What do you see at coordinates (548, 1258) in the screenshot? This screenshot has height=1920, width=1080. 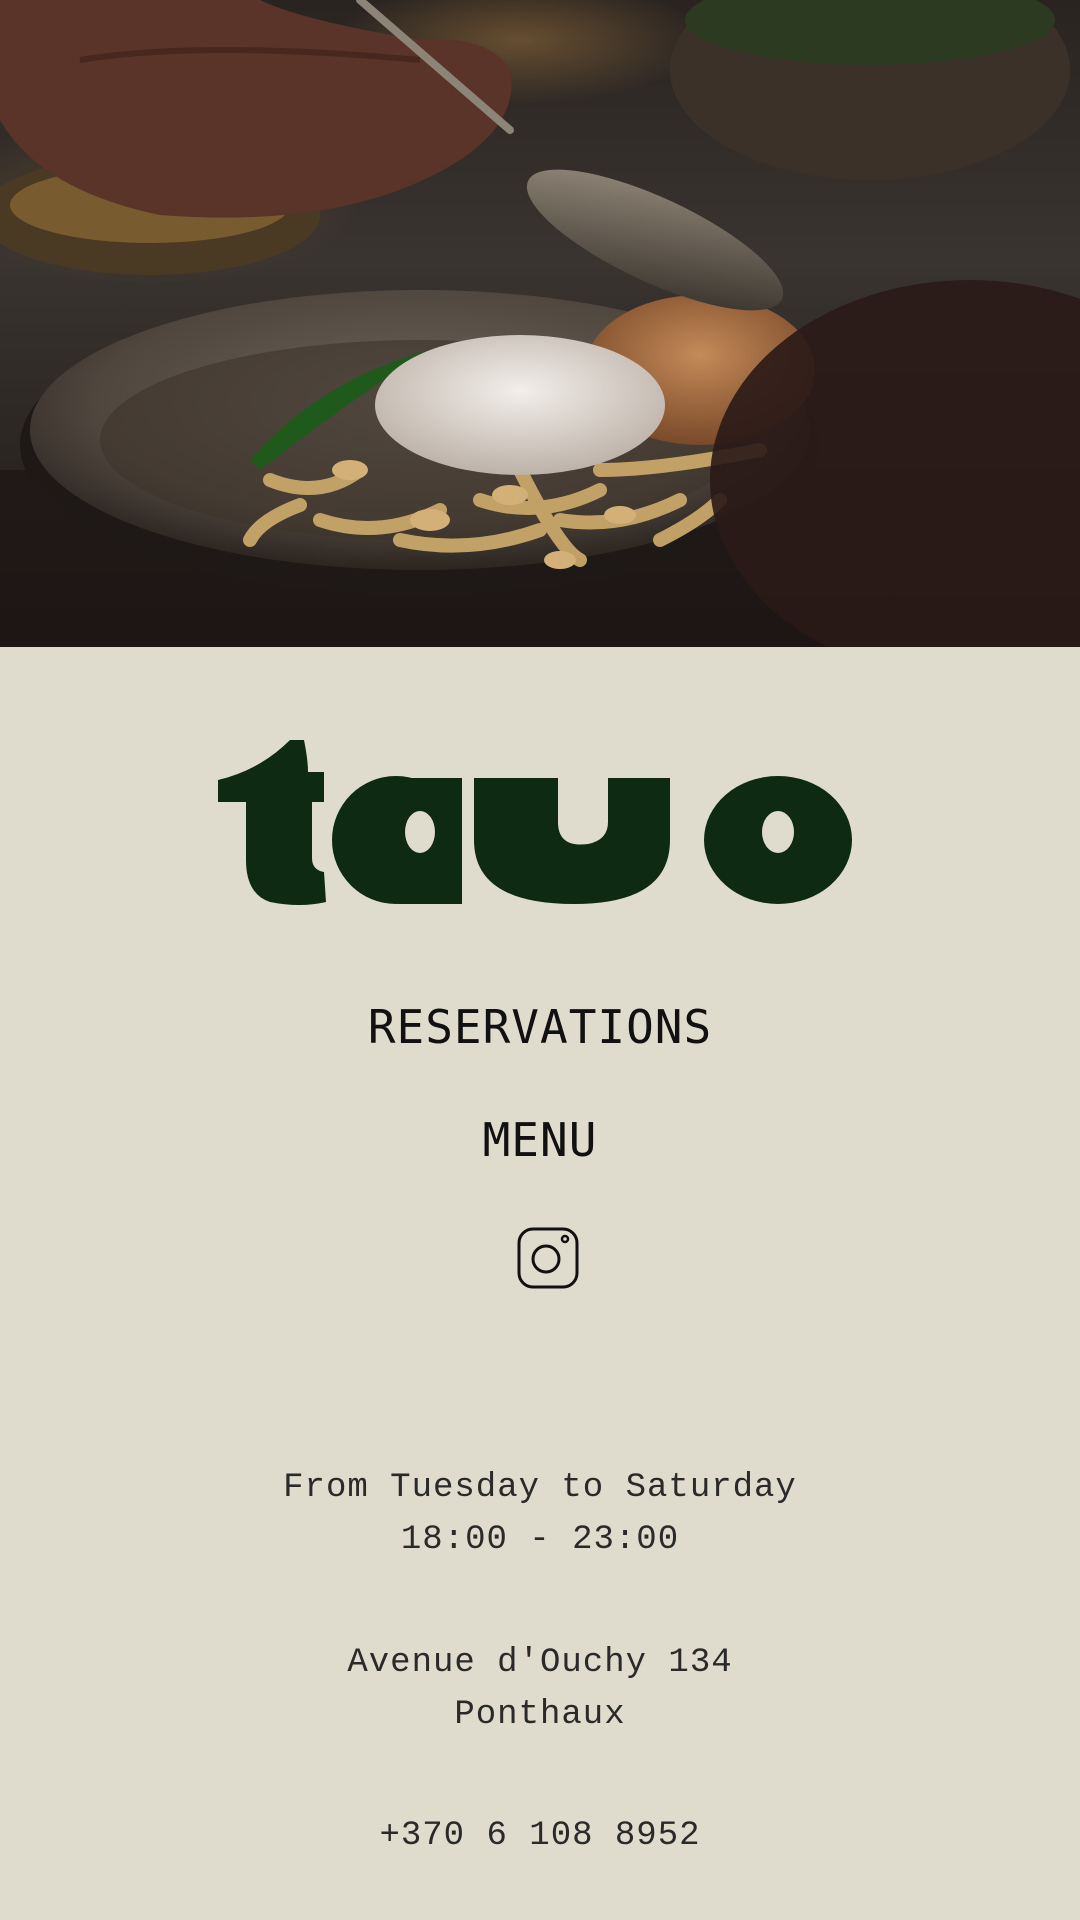 I see `instagram-icon` at bounding box center [548, 1258].